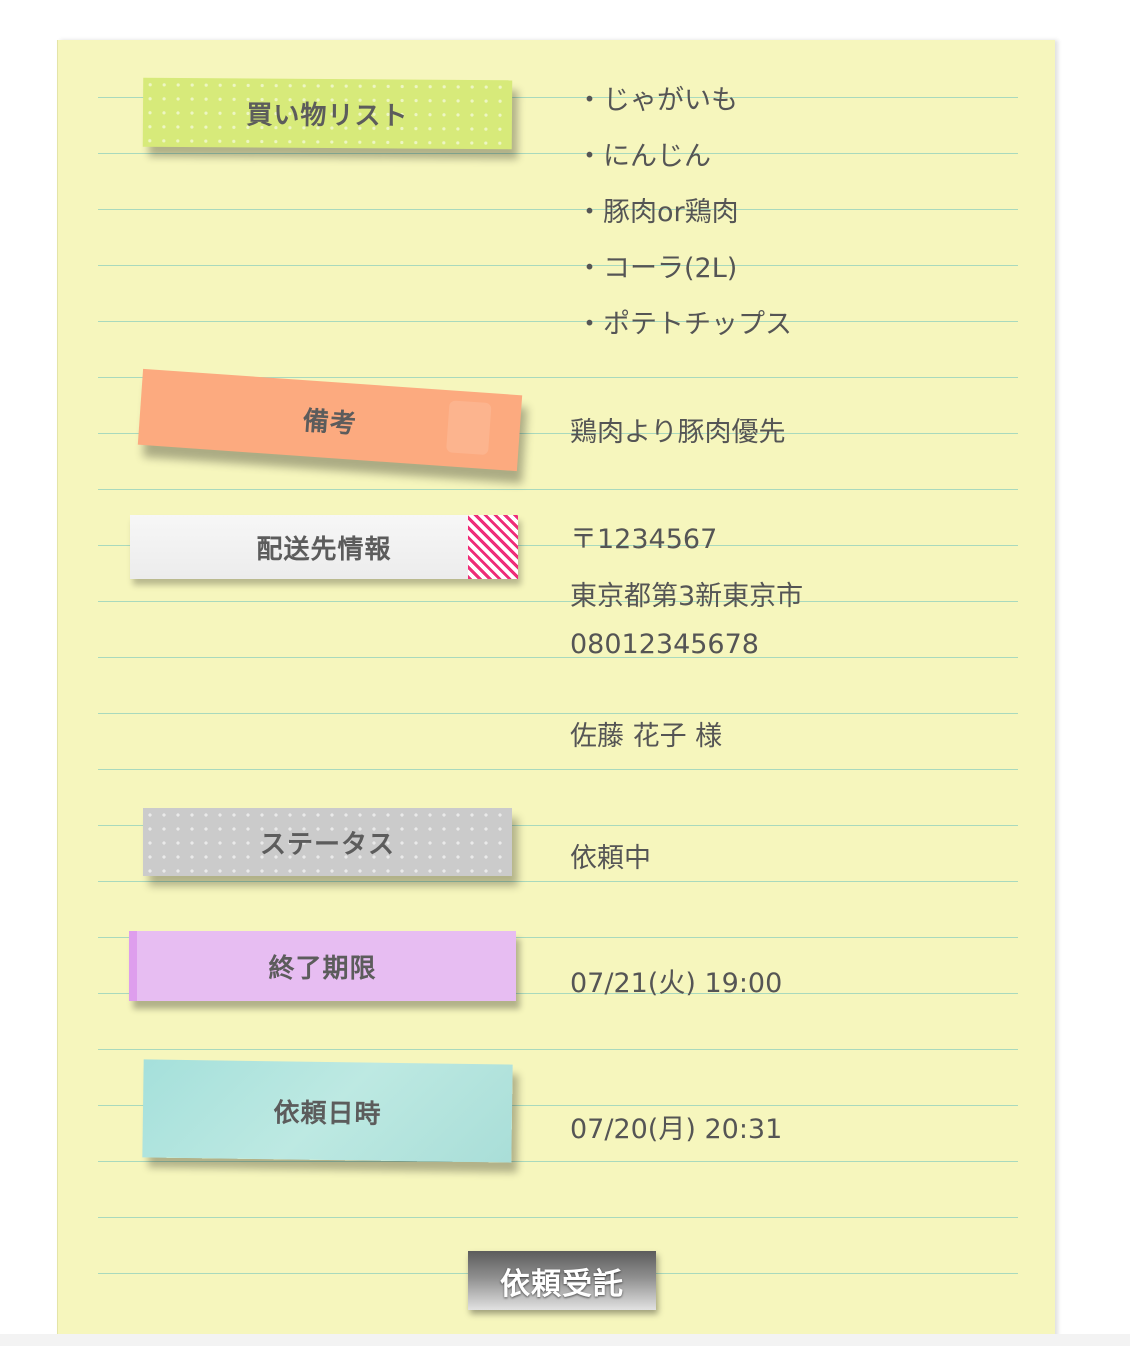 The width and height of the screenshot is (1130, 1346). I want to click on notes-label: 備考, so click(329, 422).